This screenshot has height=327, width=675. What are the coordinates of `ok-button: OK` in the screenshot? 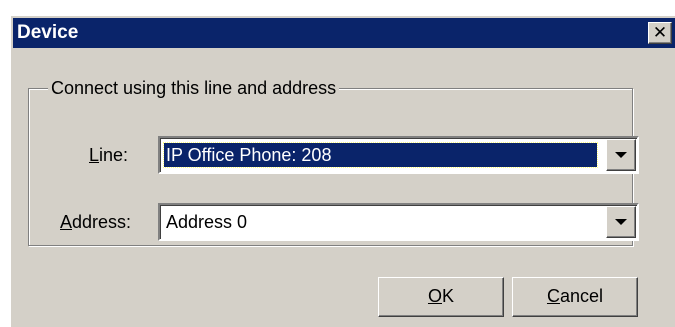 It's located at (441, 297).